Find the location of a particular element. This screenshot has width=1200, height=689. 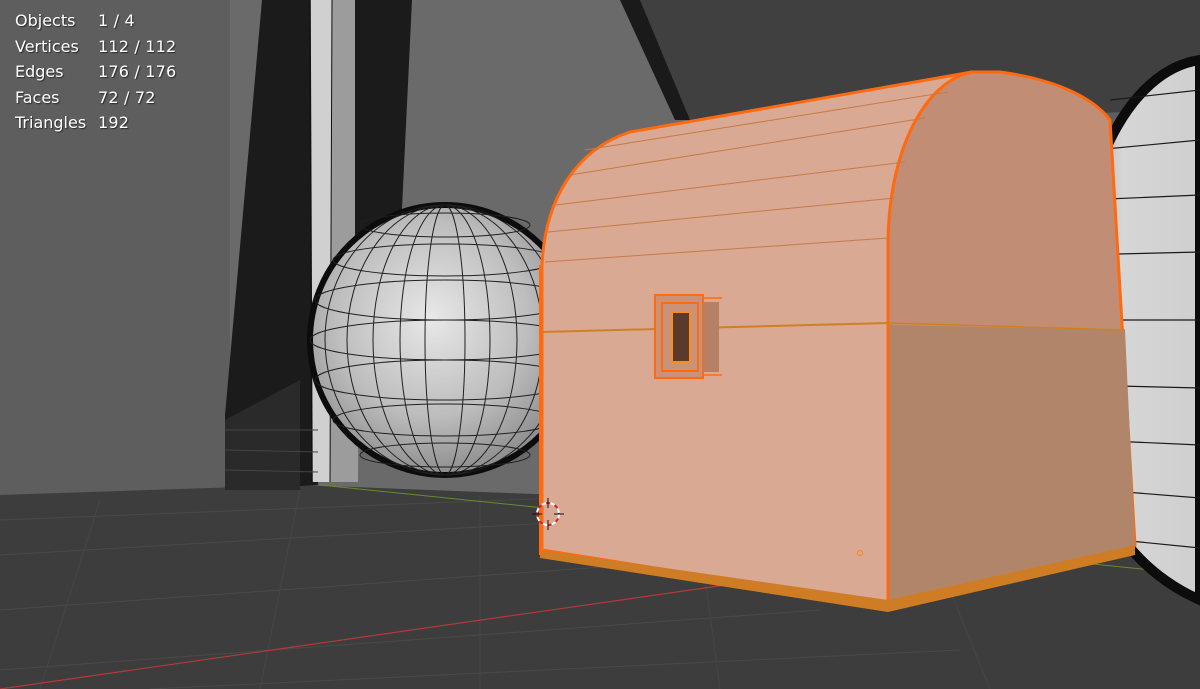

stat-objects: Objects 1 / 4 is located at coordinates (95, 21).